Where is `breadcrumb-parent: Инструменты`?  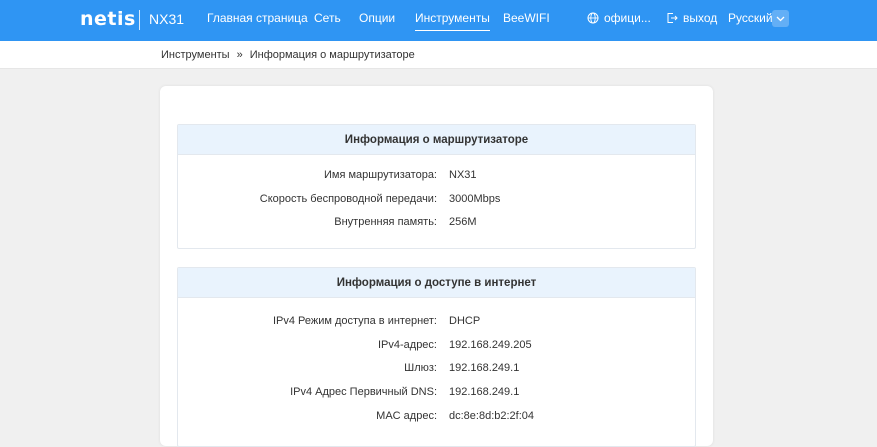
breadcrumb-parent: Инструменты is located at coordinates (195, 55).